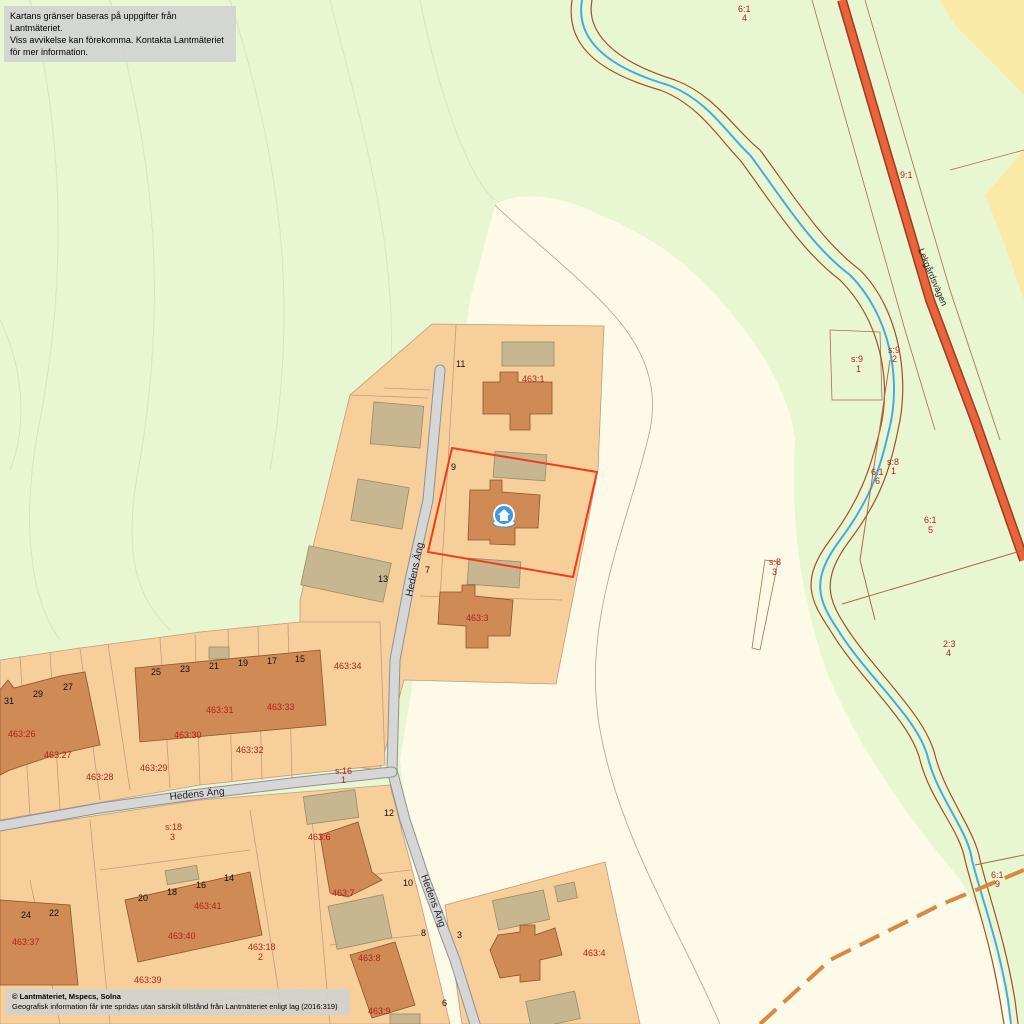  I want to click on house-number: 13, so click(383, 579).